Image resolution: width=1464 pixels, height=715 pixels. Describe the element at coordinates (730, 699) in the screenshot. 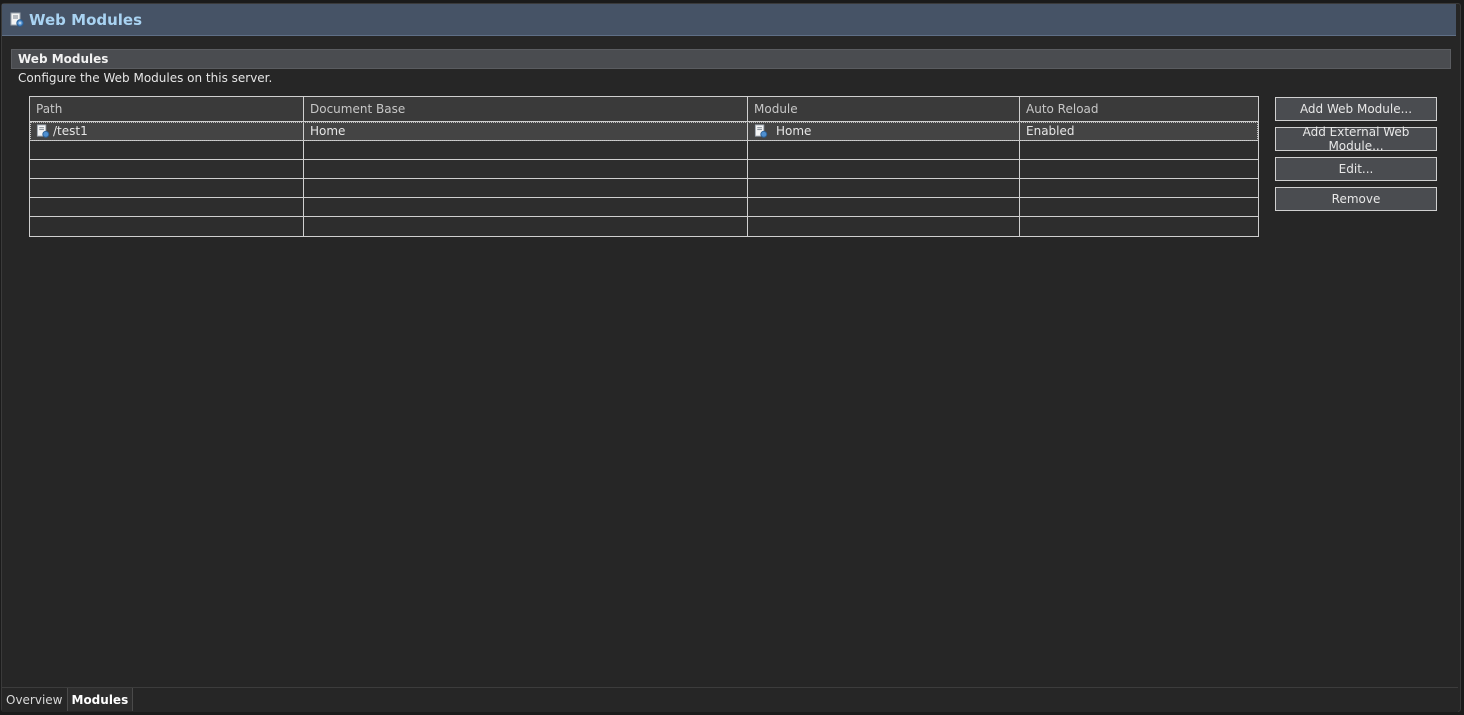

I see `editor-tabs: Overview Modules` at that location.